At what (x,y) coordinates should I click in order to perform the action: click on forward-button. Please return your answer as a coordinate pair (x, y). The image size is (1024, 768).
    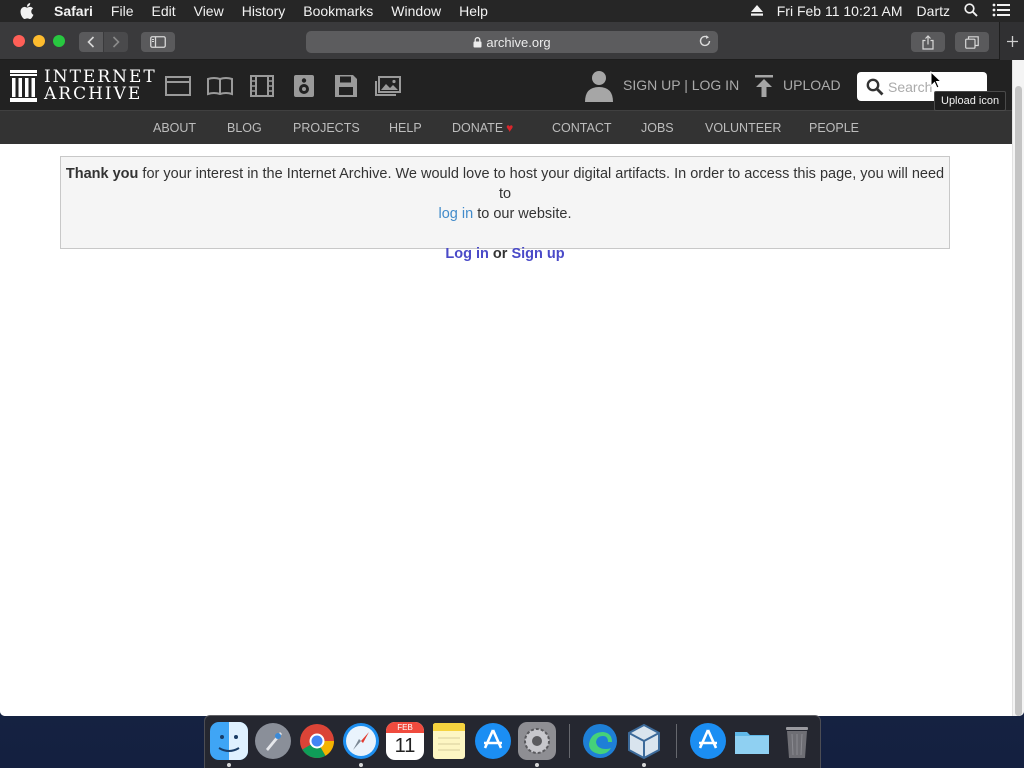
    Looking at the image, I should click on (116, 42).